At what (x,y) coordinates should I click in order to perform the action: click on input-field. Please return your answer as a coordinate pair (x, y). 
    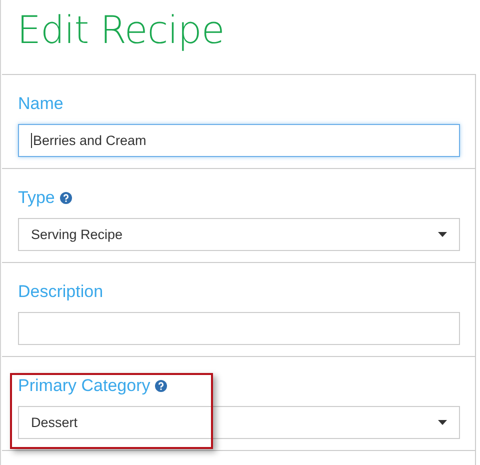
    Looking at the image, I should click on (239, 328).